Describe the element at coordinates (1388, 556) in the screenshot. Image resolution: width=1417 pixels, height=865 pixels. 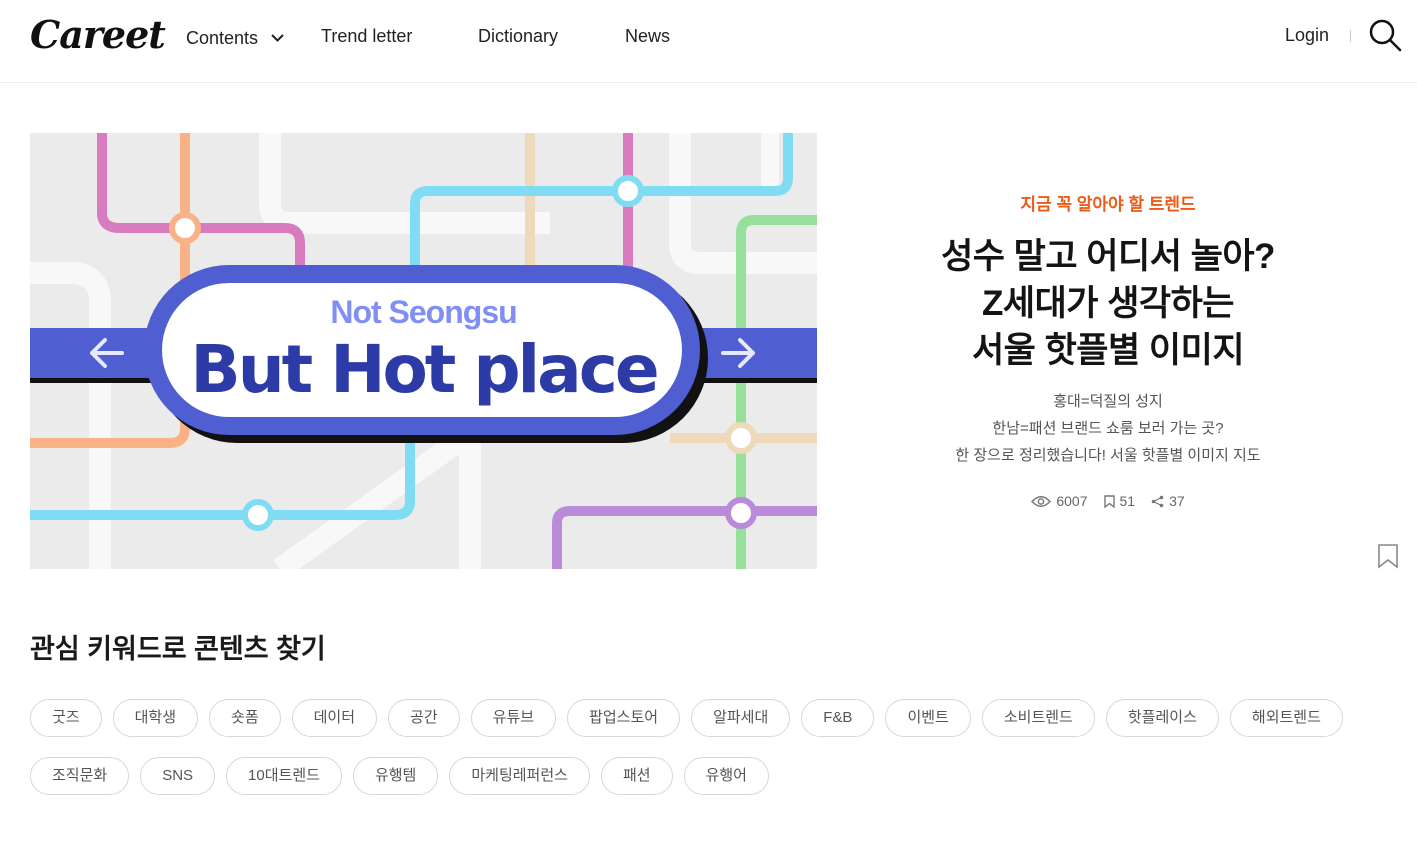
I see `bookmark-icon` at that location.